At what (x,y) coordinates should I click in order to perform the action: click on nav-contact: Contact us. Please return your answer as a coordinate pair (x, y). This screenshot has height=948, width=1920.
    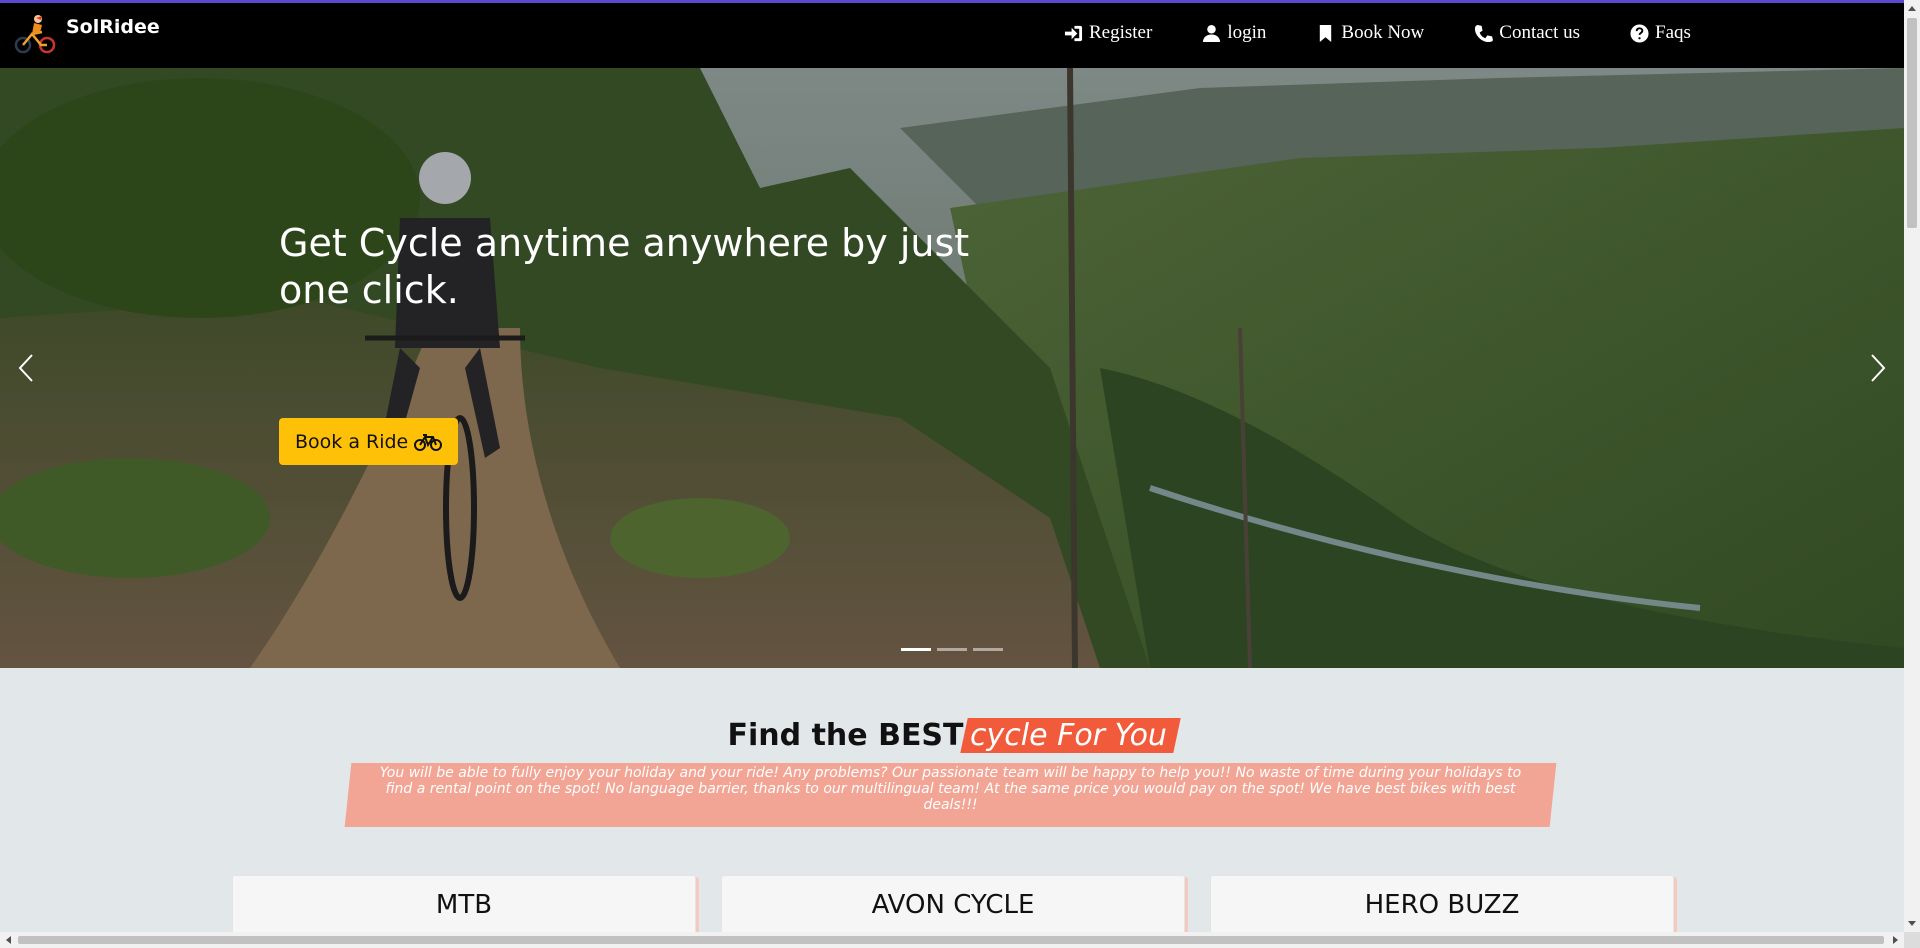
    Looking at the image, I should click on (1527, 33).